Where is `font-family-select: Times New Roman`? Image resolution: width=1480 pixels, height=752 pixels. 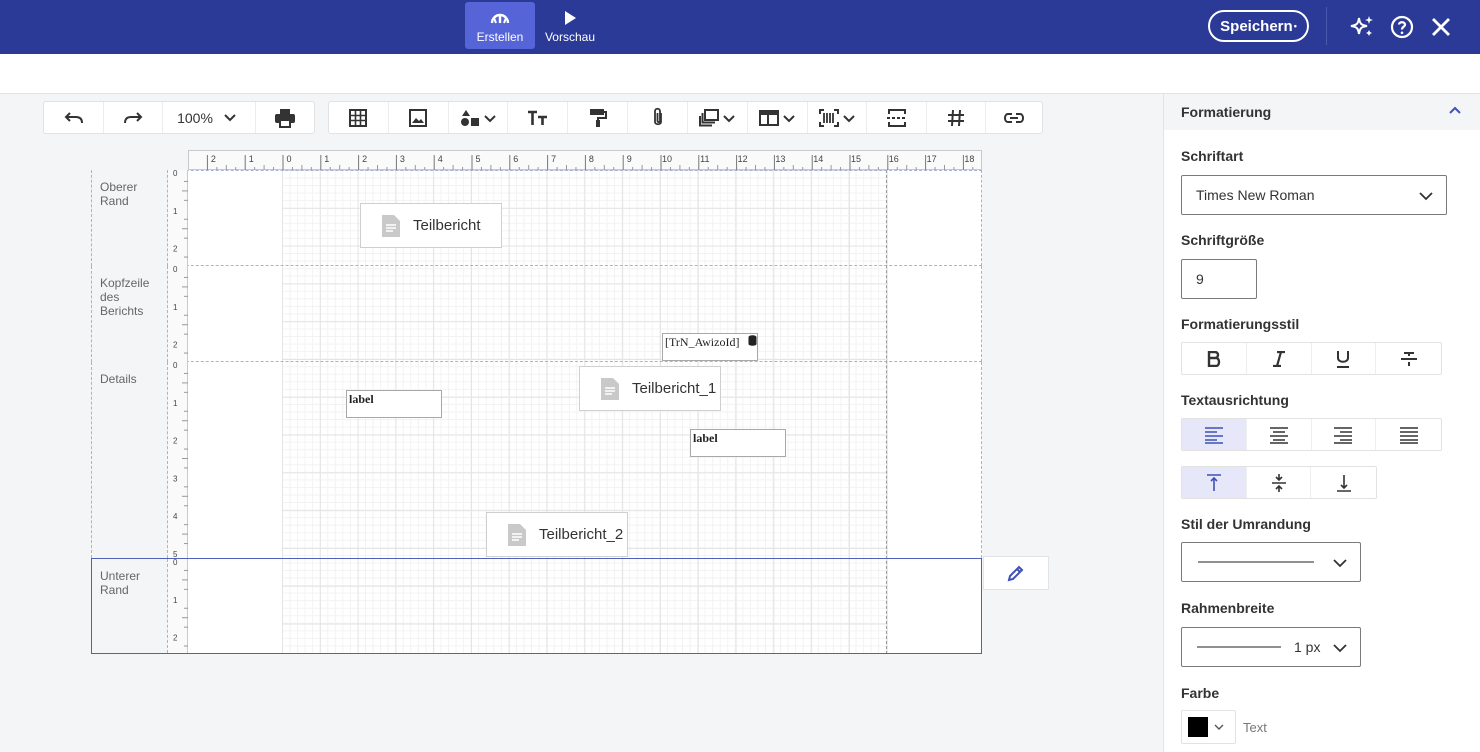
font-family-select: Times New Roman is located at coordinates (1314, 195).